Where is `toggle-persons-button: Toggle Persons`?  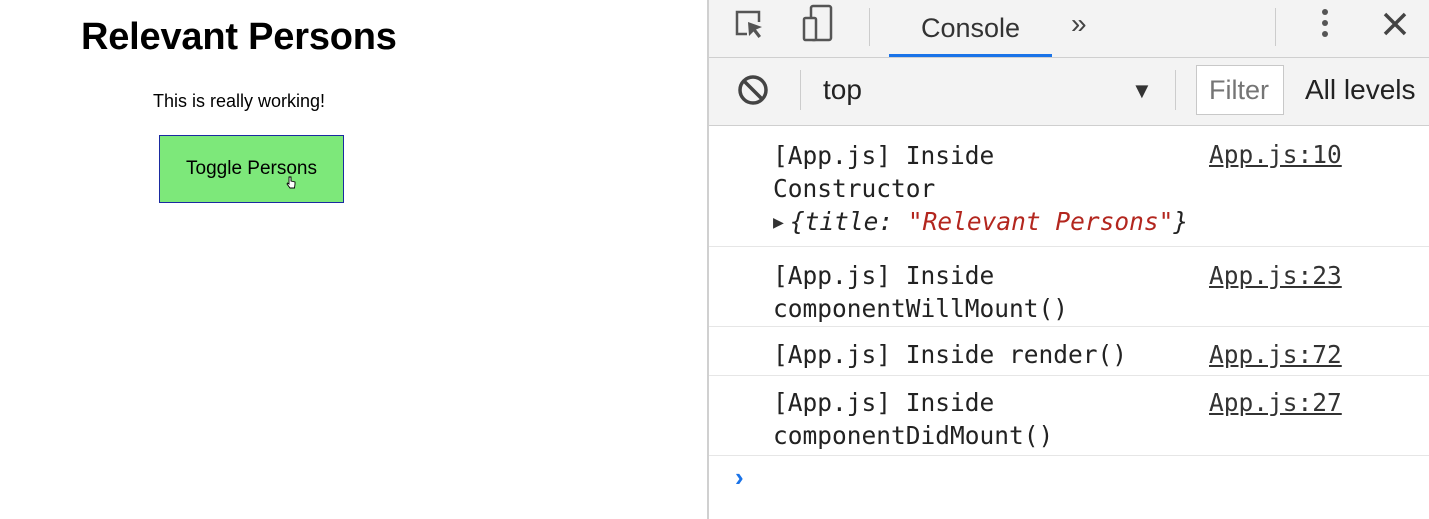
toggle-persons-button: Toggle Persons is located at coordinates (251, 169).